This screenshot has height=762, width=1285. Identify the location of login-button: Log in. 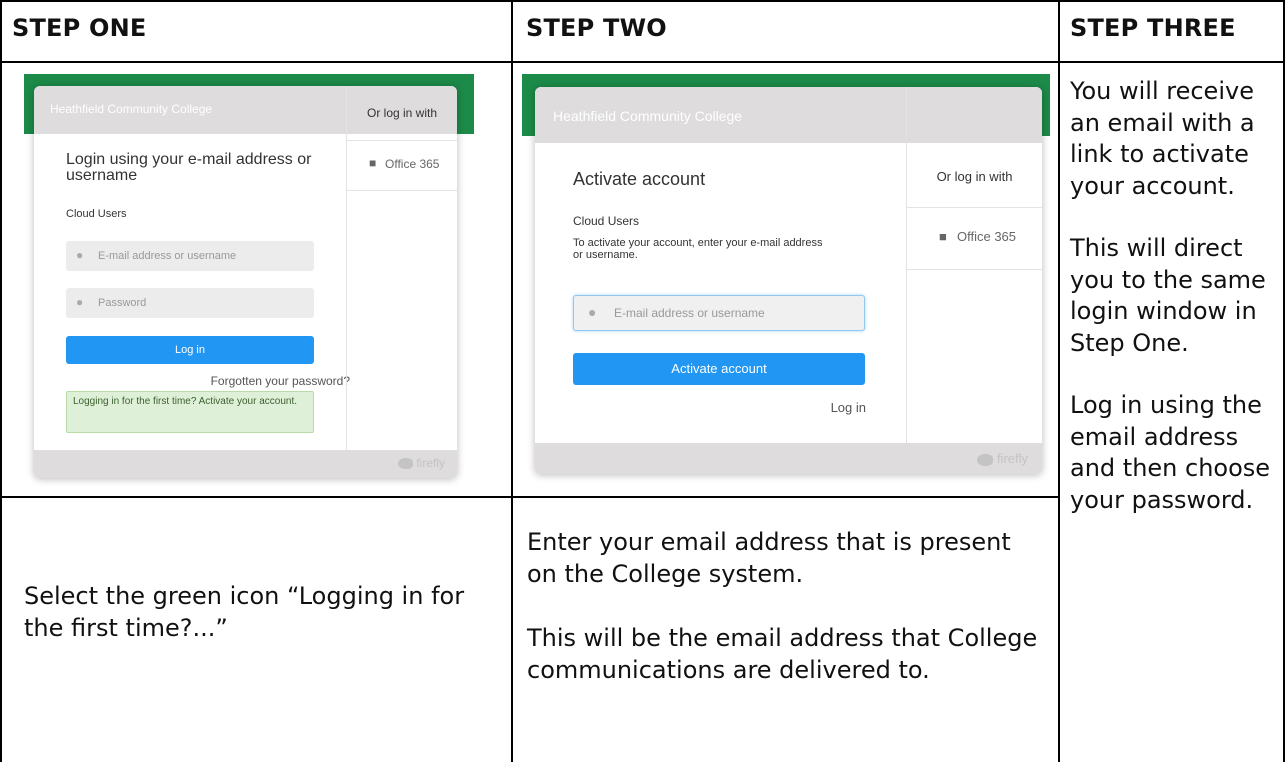
(190, 350).